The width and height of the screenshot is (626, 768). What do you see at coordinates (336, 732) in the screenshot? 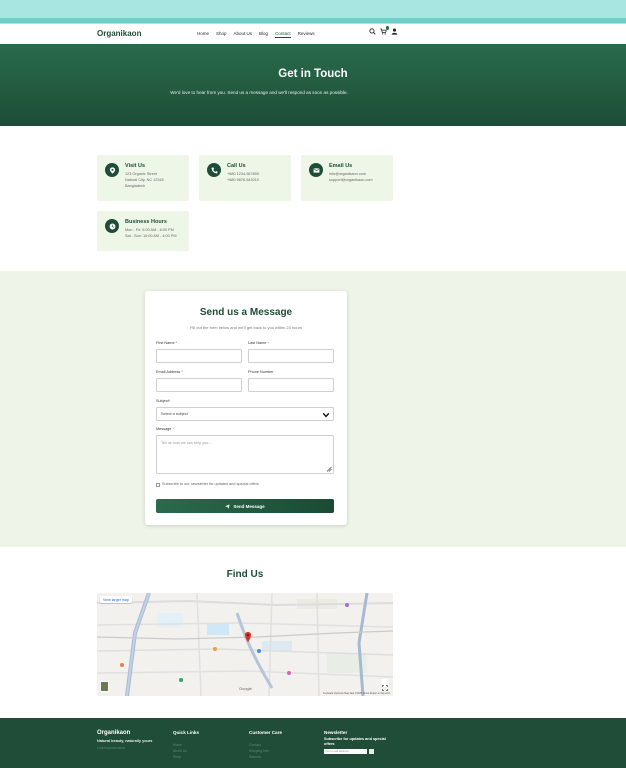
I see `footer-newsletter-title: Newsletter` at bounding box center [336, 732].